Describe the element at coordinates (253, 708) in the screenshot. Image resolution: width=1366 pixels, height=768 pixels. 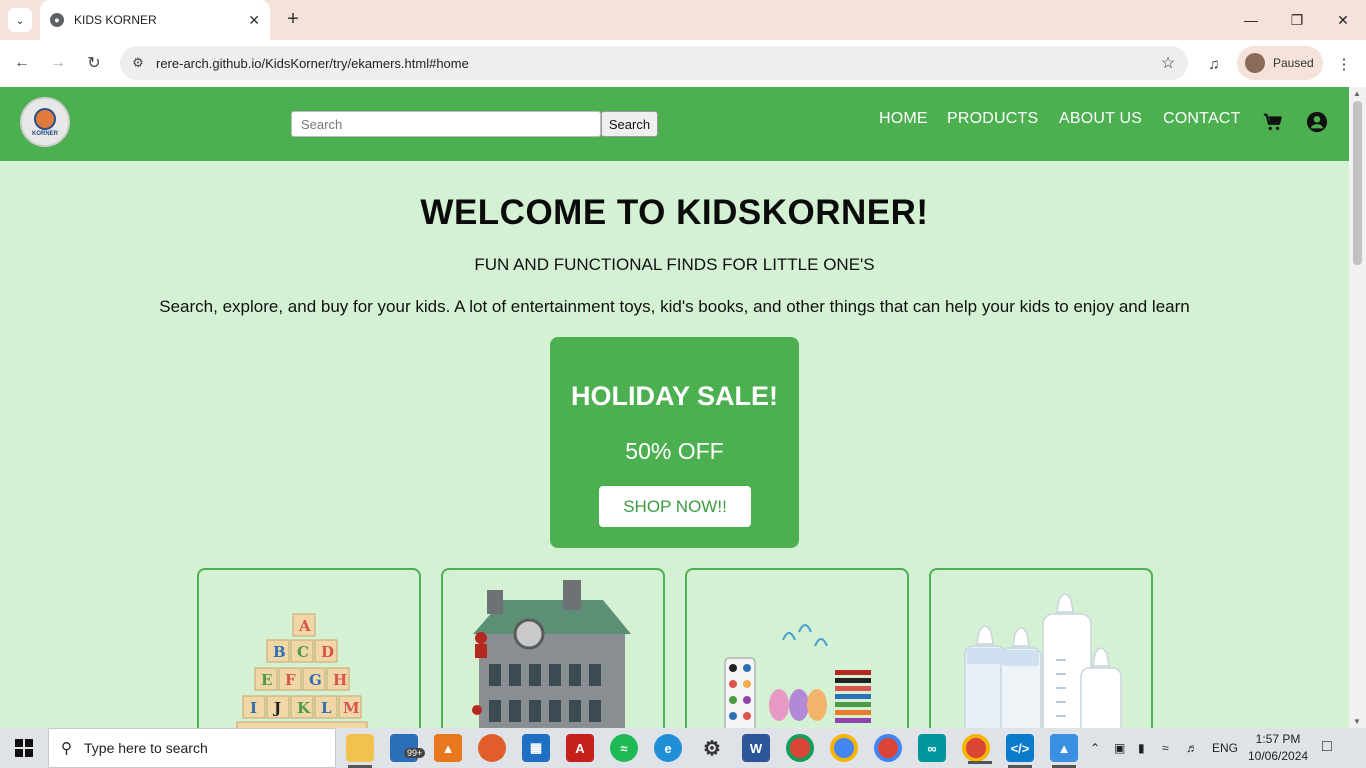
I see `block-letter: I` at that location.